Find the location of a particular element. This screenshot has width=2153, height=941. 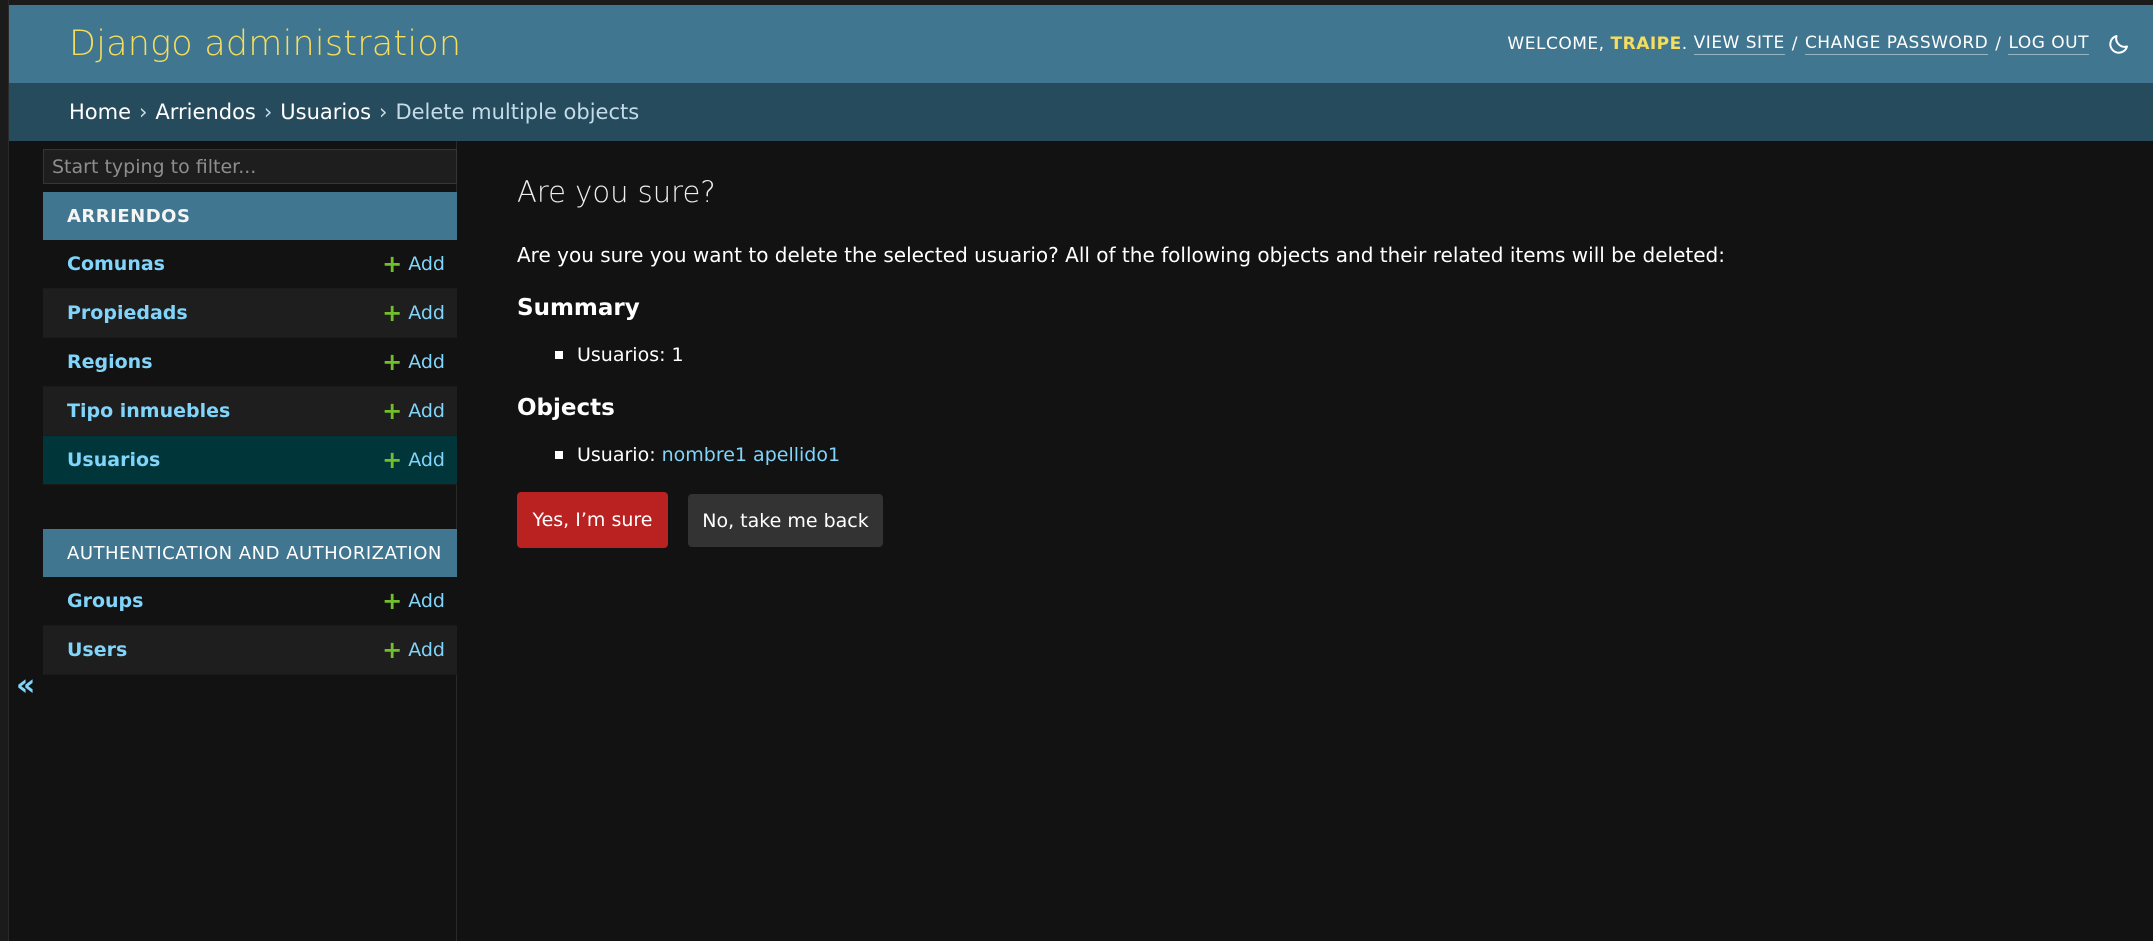

module-caption-auth: AUTHENTICATION AND AUTHORIZATION is located at coordinates (250, 553).